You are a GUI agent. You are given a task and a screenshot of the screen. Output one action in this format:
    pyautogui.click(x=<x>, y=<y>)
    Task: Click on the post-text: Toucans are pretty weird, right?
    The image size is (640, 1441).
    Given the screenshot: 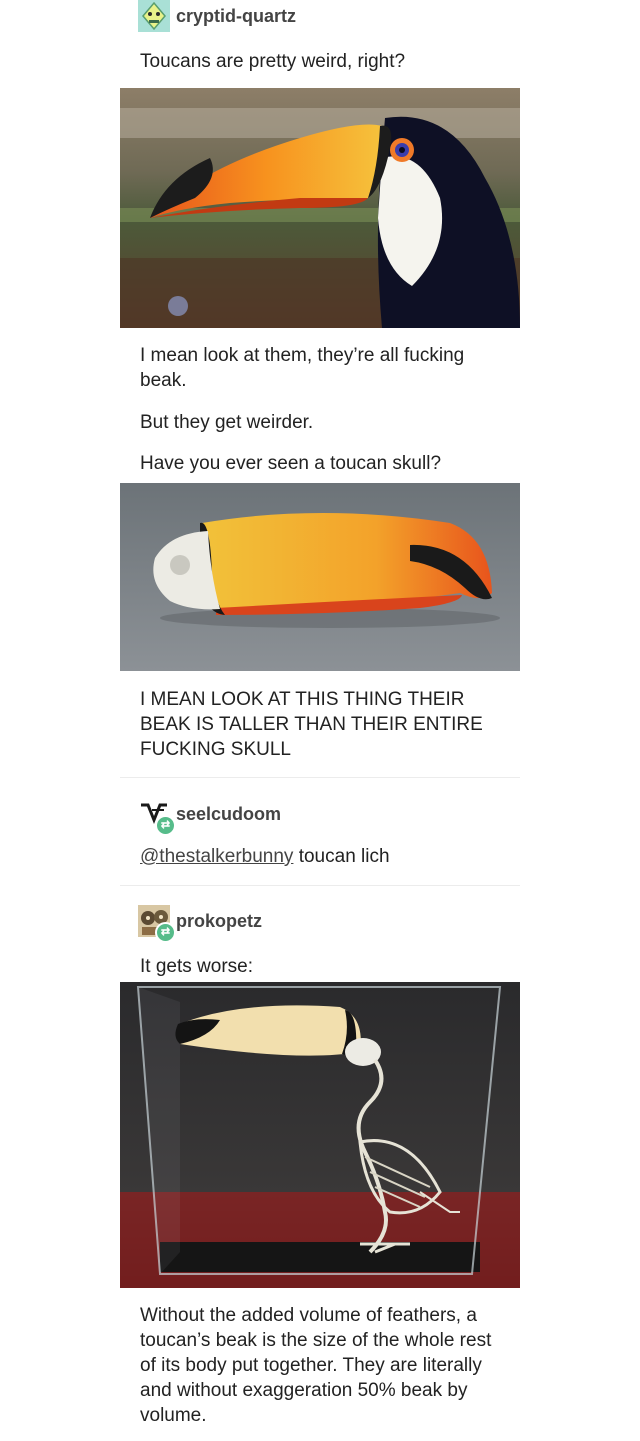 What is the action you would take?
    pyautogui.click(x=273, y=61)
    